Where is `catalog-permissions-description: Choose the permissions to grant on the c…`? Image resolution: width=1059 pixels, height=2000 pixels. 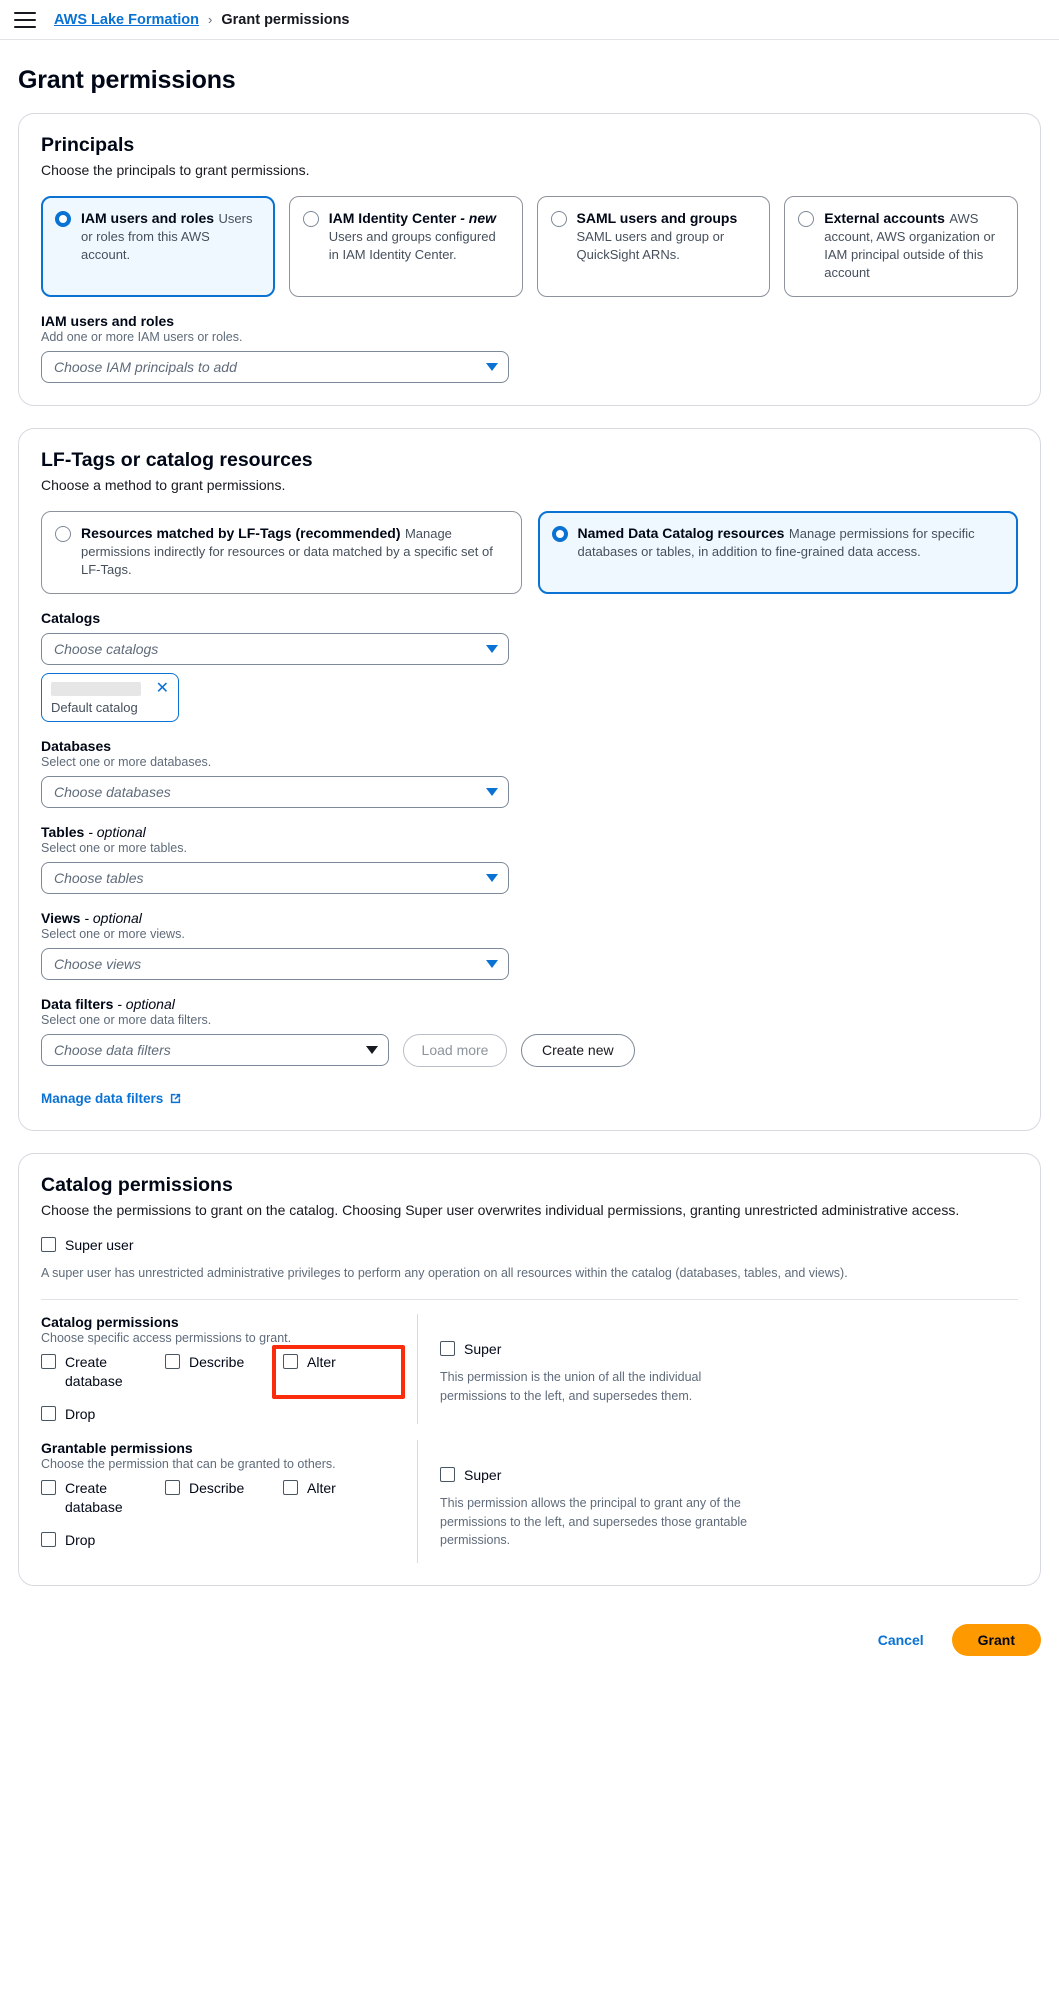 catalog-permissions-description: Choose the permissions to grant on the c… is located at coordinates (500, 1210).